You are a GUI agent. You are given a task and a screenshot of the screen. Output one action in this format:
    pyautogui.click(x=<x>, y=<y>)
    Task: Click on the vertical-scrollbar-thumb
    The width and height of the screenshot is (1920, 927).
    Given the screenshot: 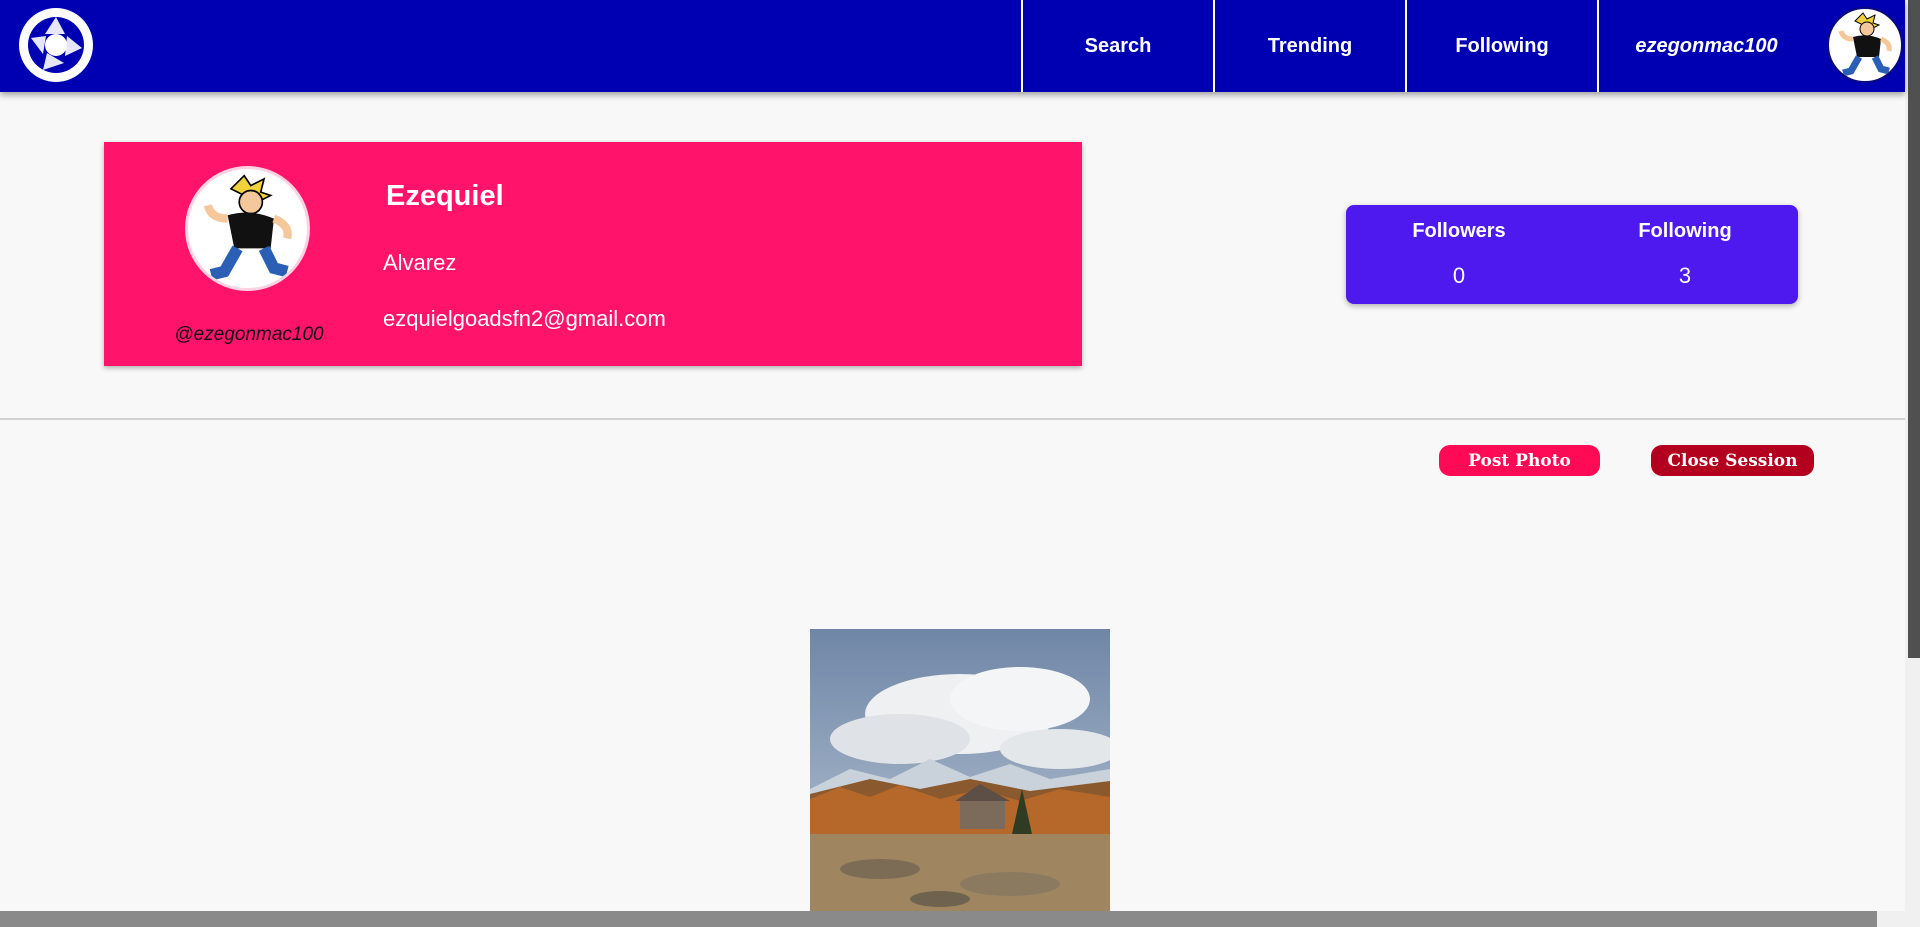 What is the action you would take?
    pyautogui.click(x=1914, y=329)
    